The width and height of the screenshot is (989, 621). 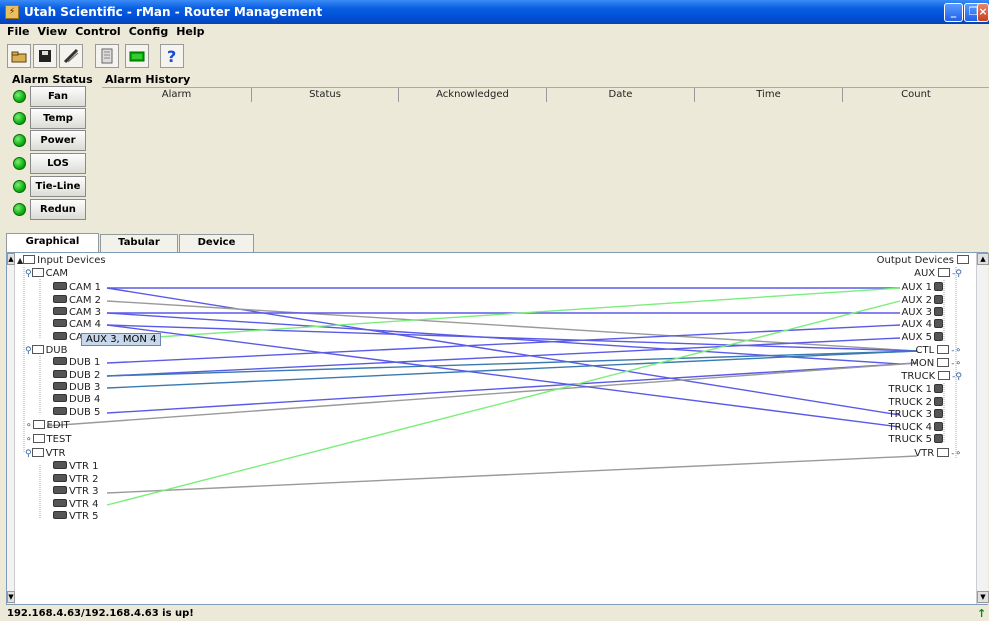 I want to click on output-truck-1: TRUCK 1, so click(x=916, y=390).